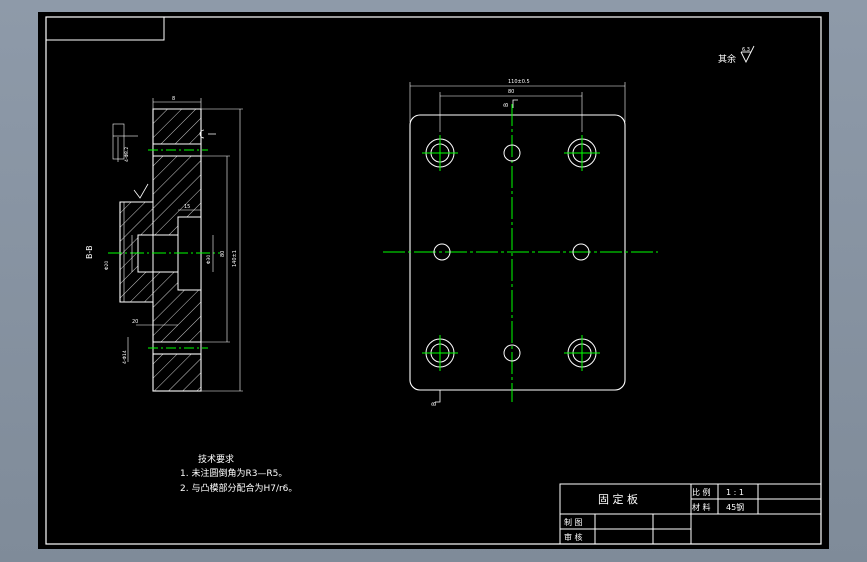 The height and width of the screenshot is (562, 867). Describe the element at coordinates (127, 154) in the screenshot. I see `dim-hole-dia: 4-Φ8.2` at that location.